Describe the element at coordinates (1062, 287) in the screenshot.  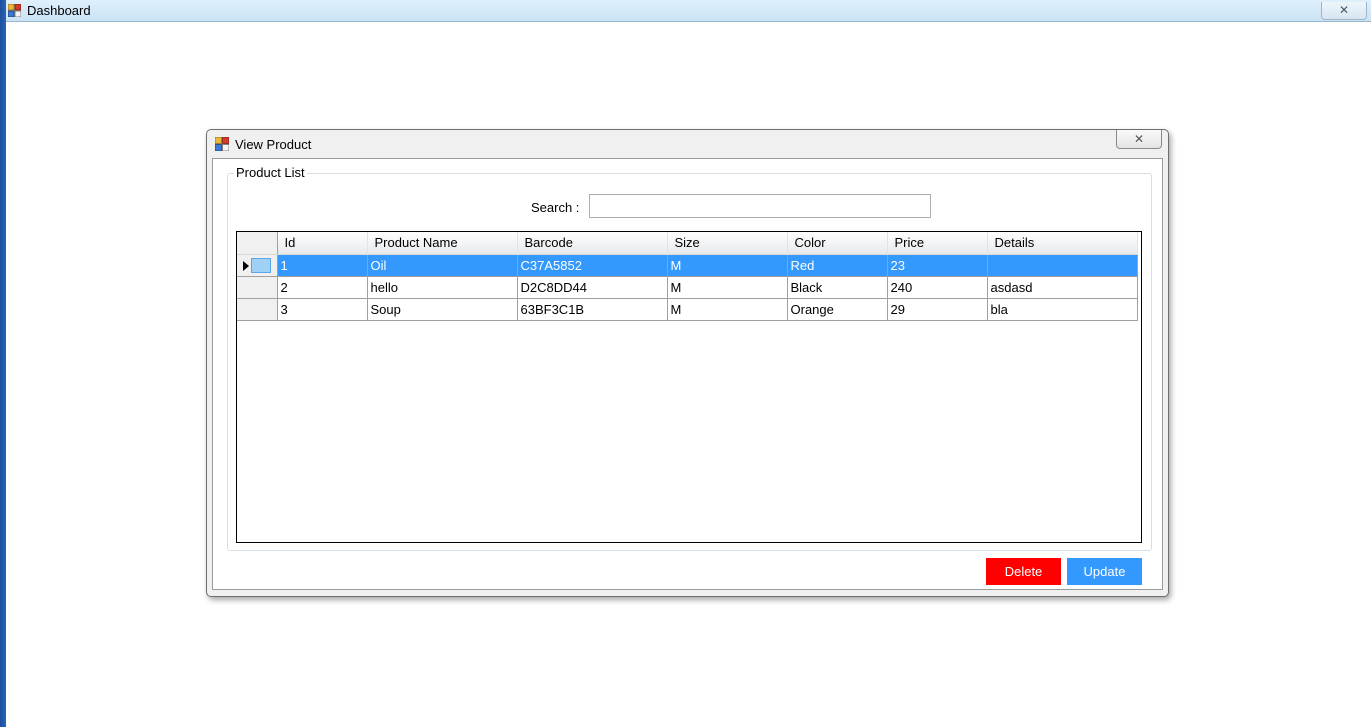
I see `cell-details: asdasd` at that location.